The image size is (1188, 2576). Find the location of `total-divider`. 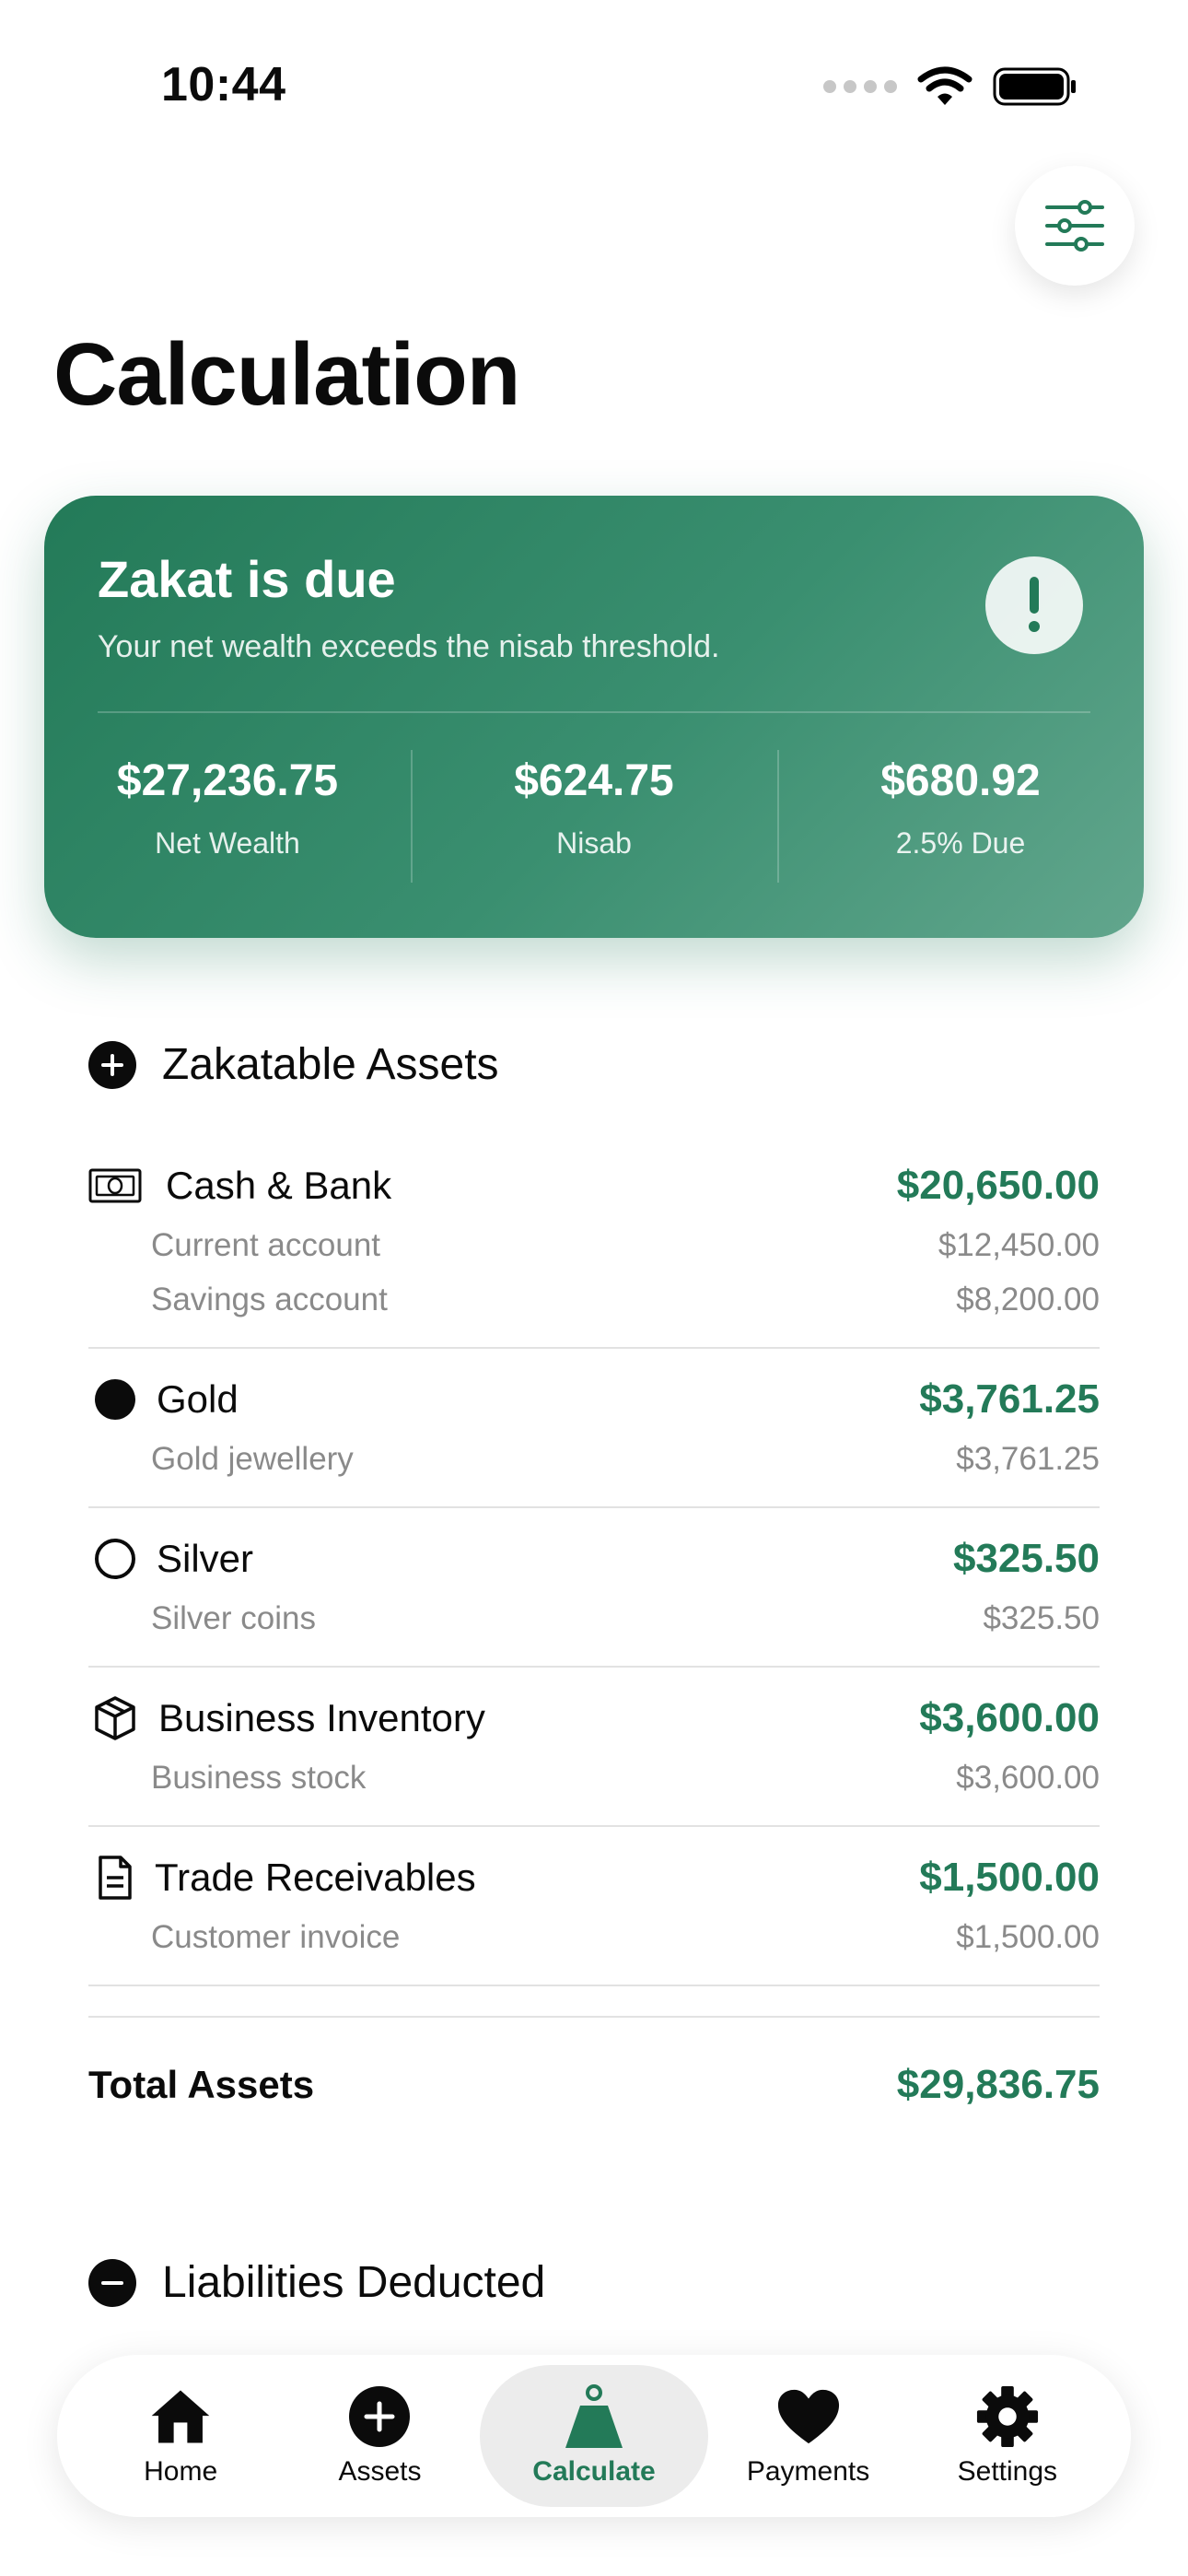

total-divider is located at coordinates (594, 2017).